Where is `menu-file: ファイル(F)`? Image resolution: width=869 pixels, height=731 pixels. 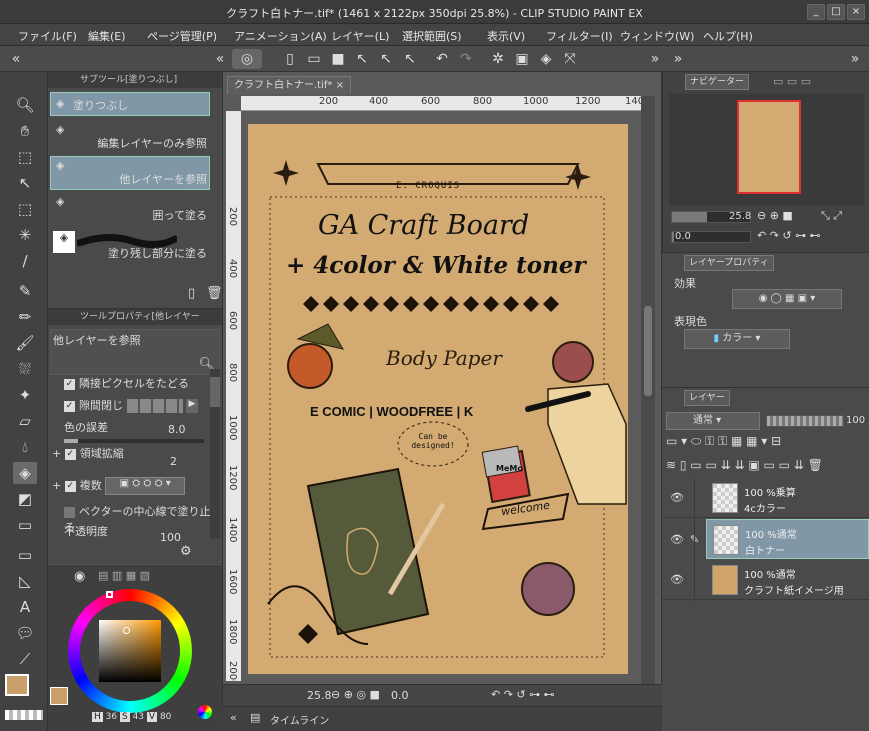
menu-file: ファイル(F) is located at coordinates (47, 36).